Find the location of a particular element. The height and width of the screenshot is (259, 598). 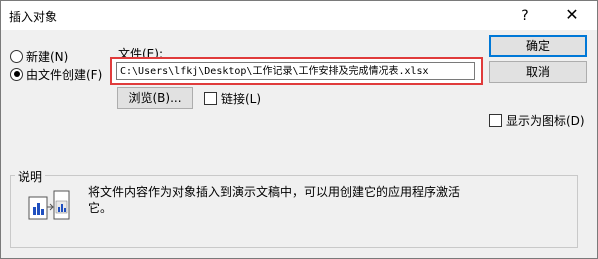

help-icon: ? is located at coordinates (525, 16).